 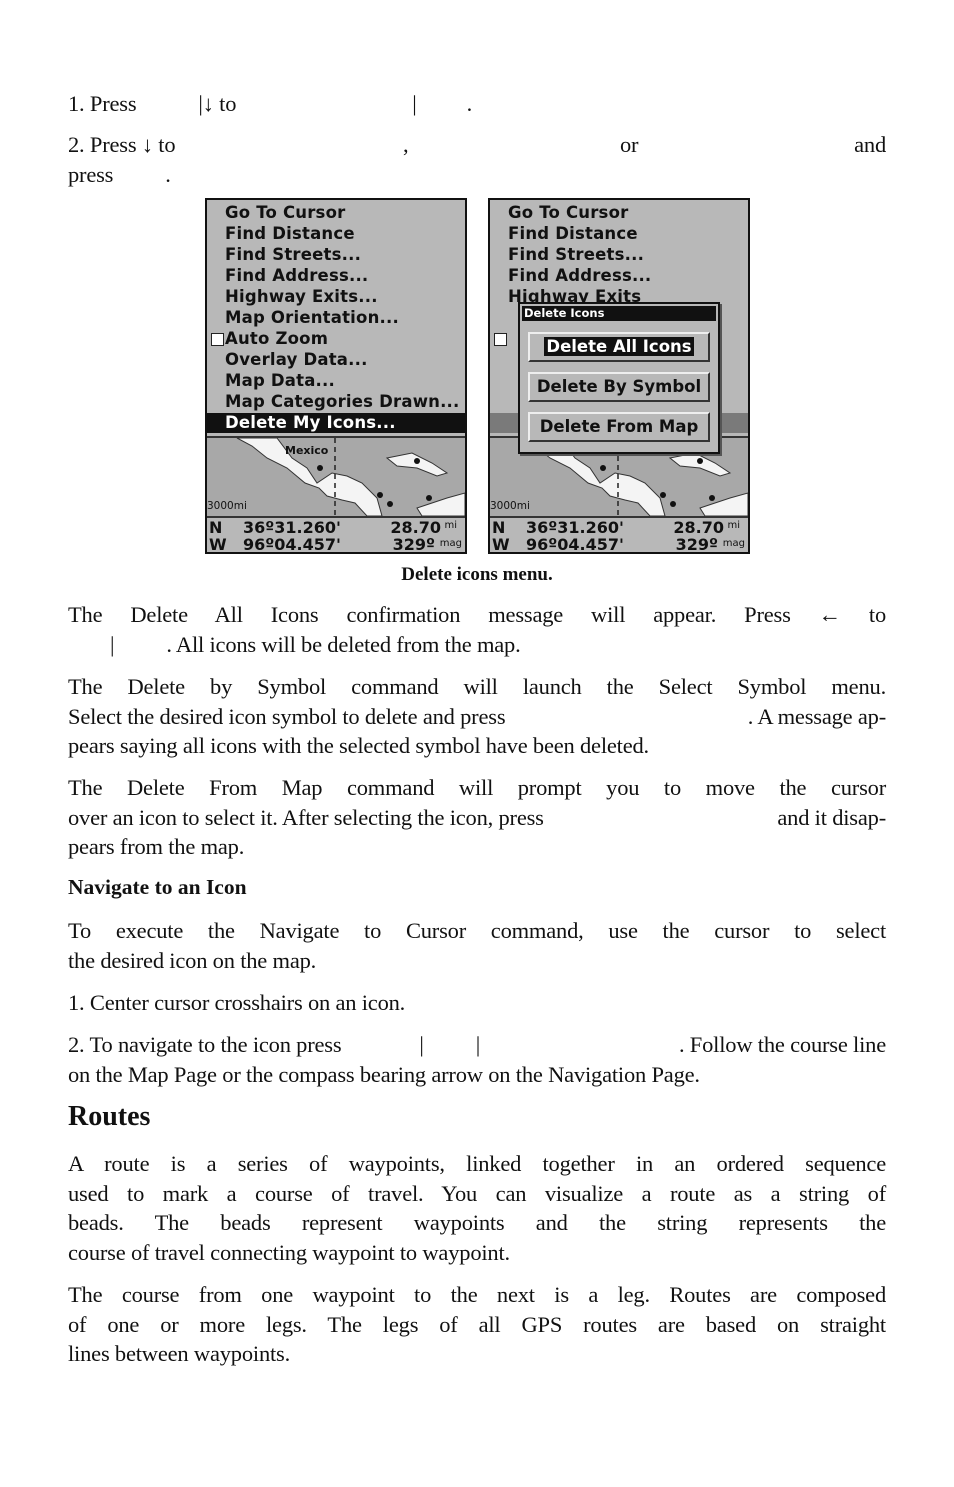 I want to click on text-line: . Follow the course line, so click(x=782, y=1044).